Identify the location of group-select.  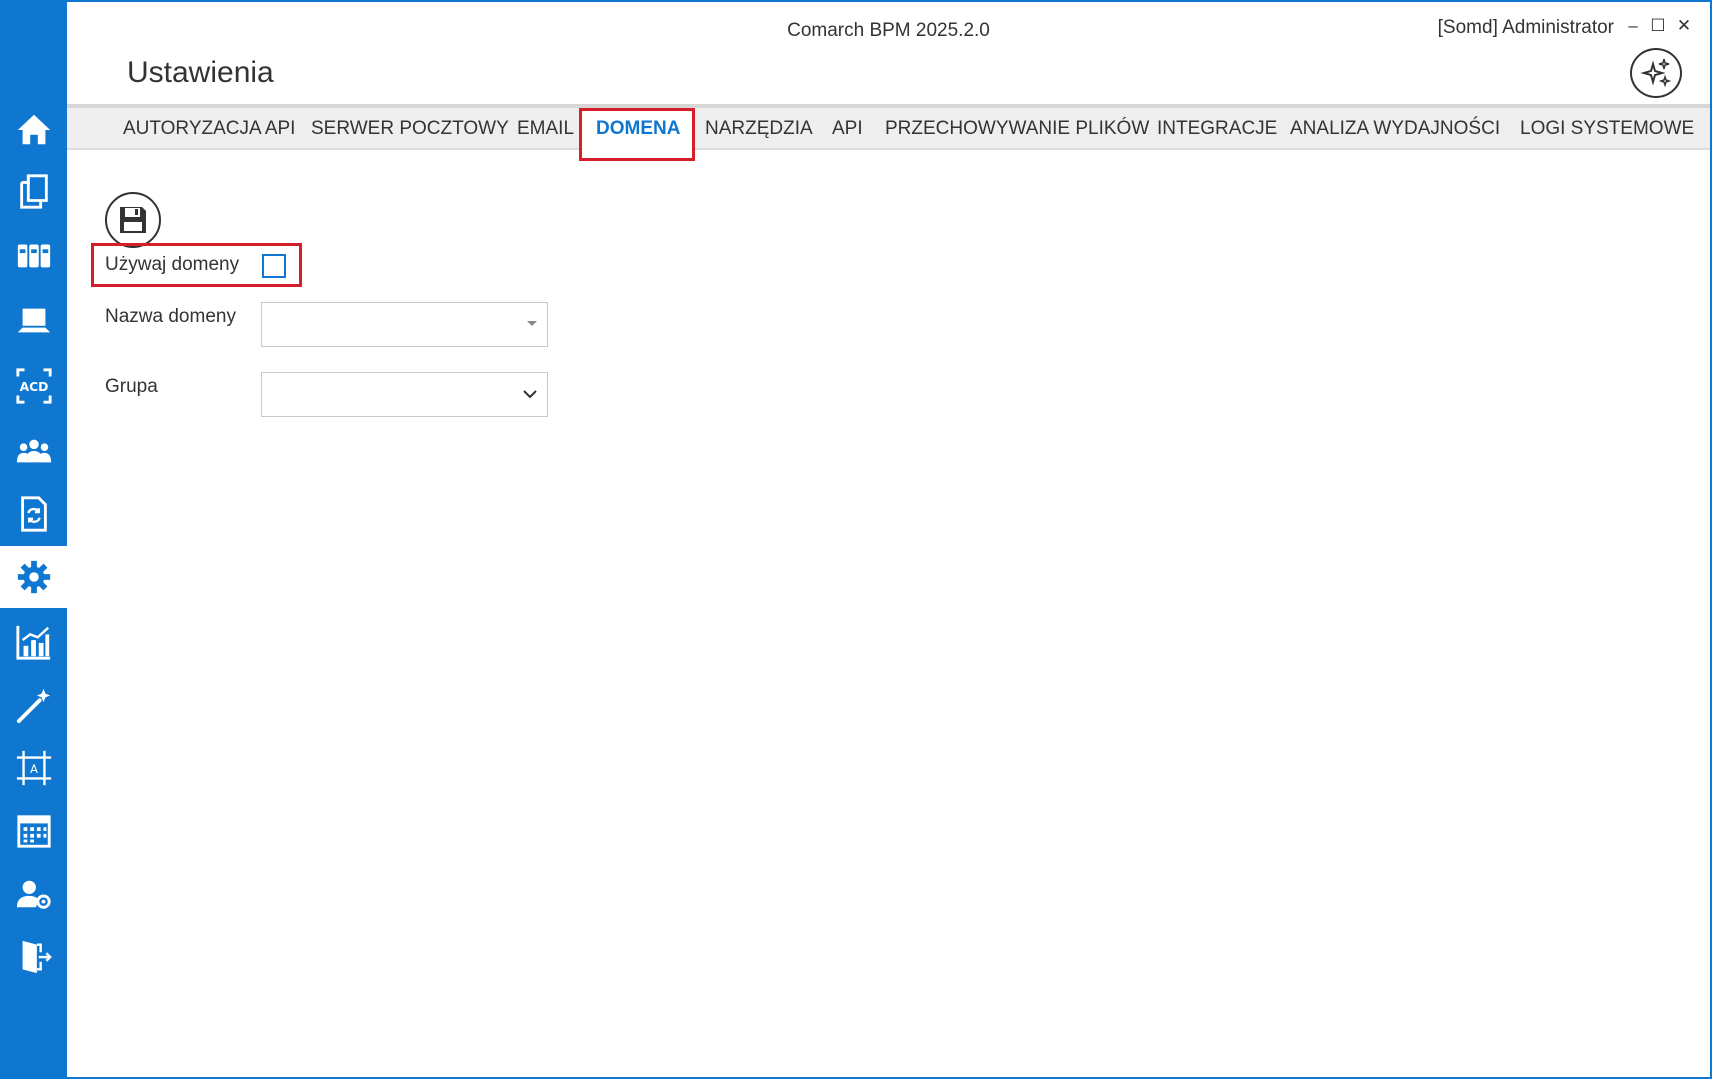
(404, 394).